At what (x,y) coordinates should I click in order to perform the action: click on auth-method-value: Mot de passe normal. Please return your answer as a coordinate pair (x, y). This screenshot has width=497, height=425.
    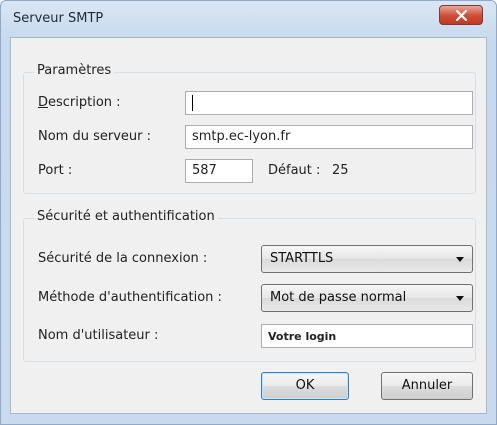
    Looking at the image, I should click on (338, 297).